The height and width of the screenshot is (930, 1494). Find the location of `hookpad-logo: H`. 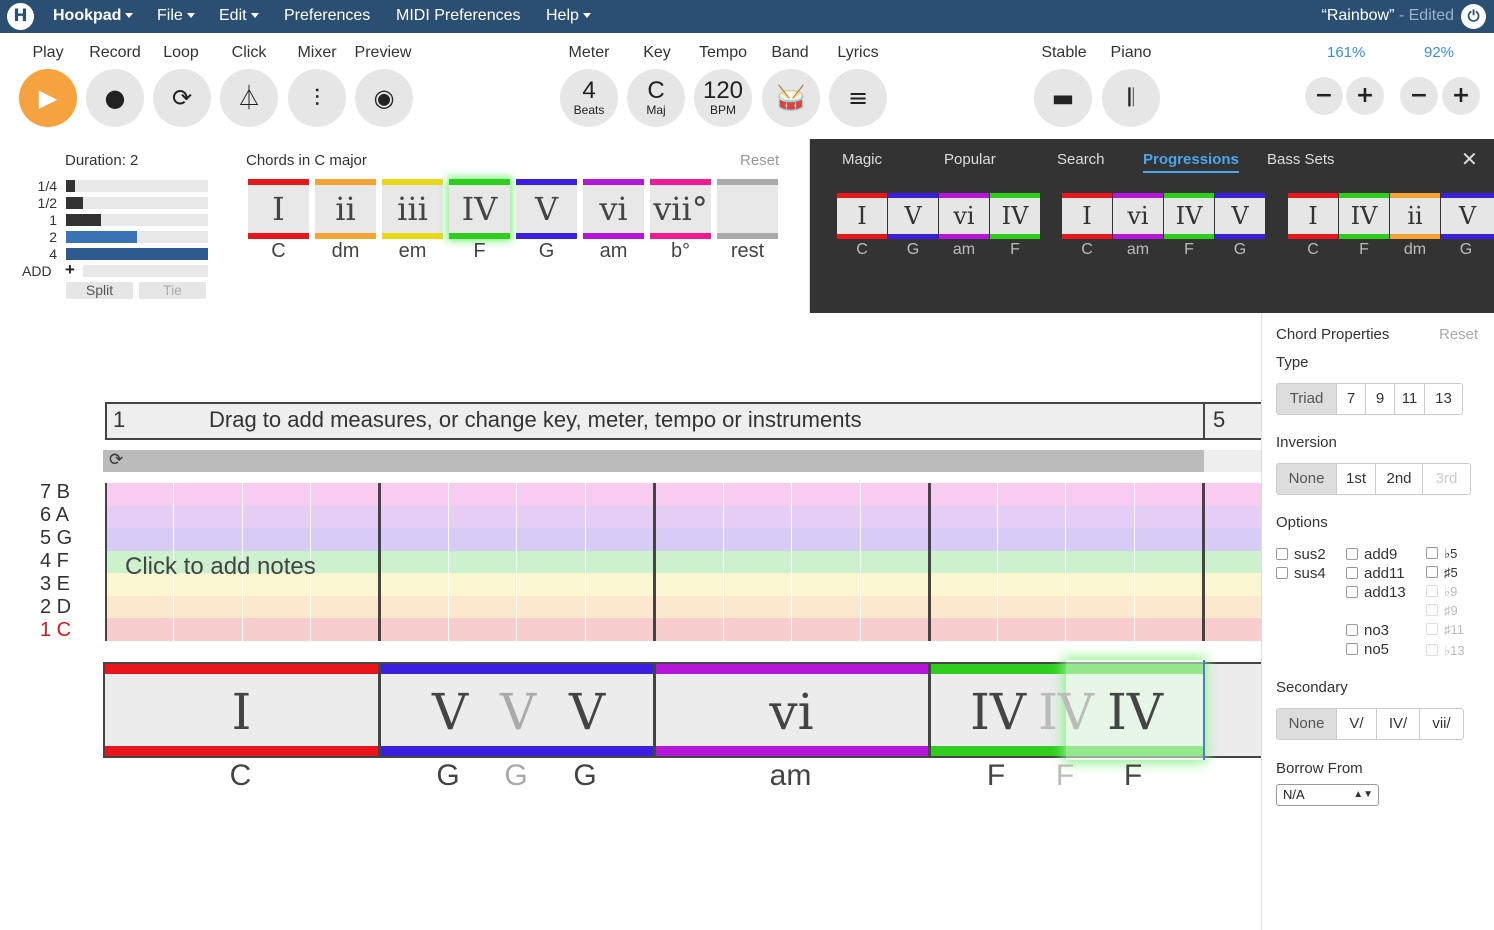

hookpad-logo: H is located at coordinates (20, 16).